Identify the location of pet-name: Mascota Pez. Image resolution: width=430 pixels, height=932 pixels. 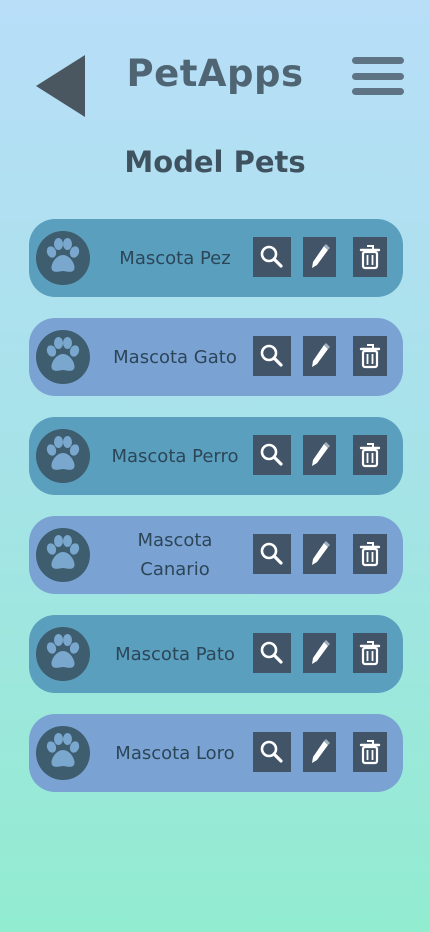
(175, 258).